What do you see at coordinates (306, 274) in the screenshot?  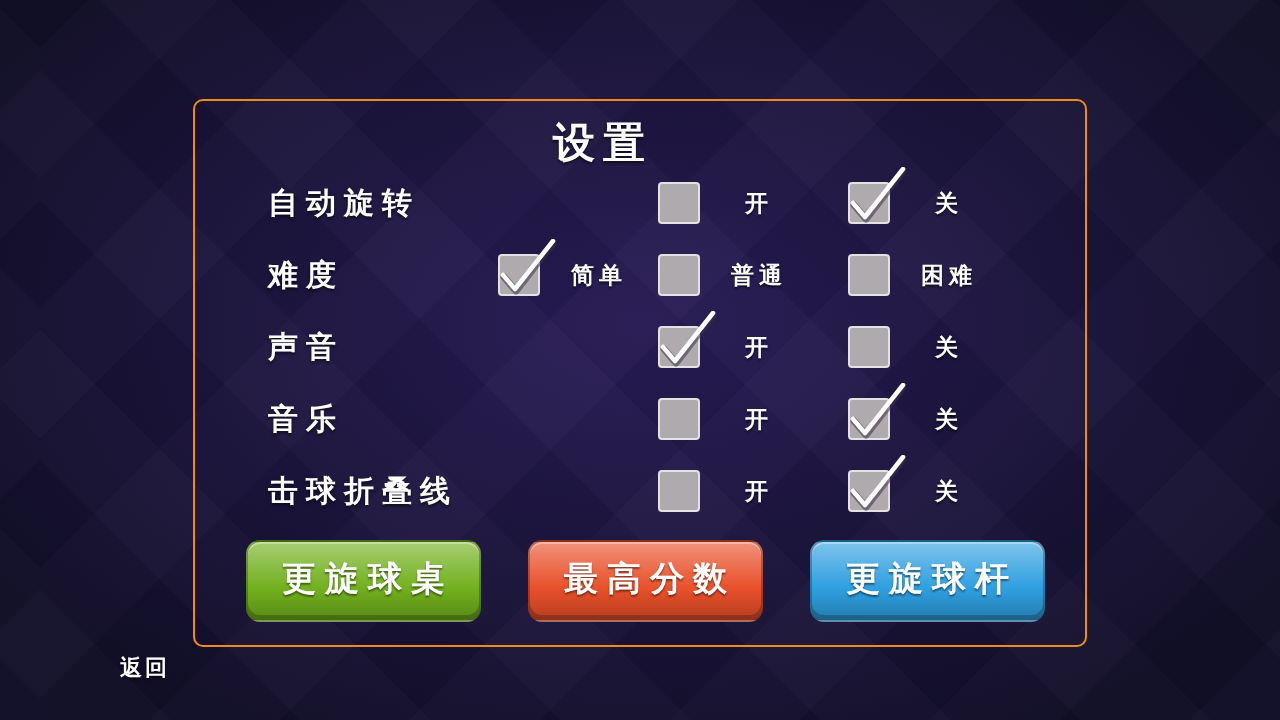 I see `setting-label: 难度` at bounding box center [306, 274].